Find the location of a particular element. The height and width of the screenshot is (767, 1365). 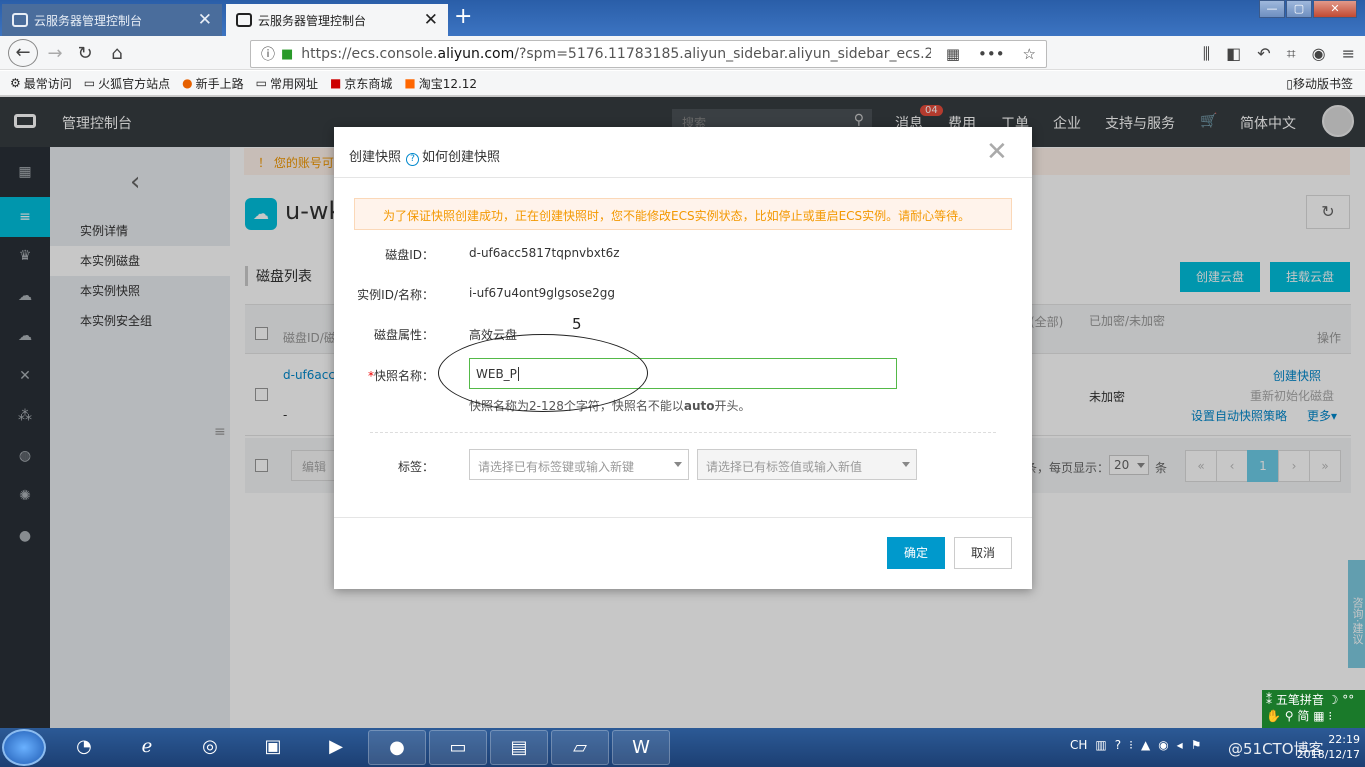

ime-tray-icon: ▥ is located at coordinates (1100, 745).